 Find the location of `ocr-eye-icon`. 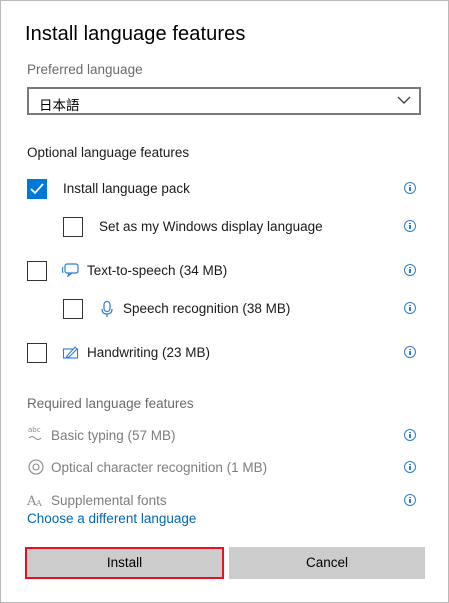

ocr-eye-icon is located at coordinates (36, 467).